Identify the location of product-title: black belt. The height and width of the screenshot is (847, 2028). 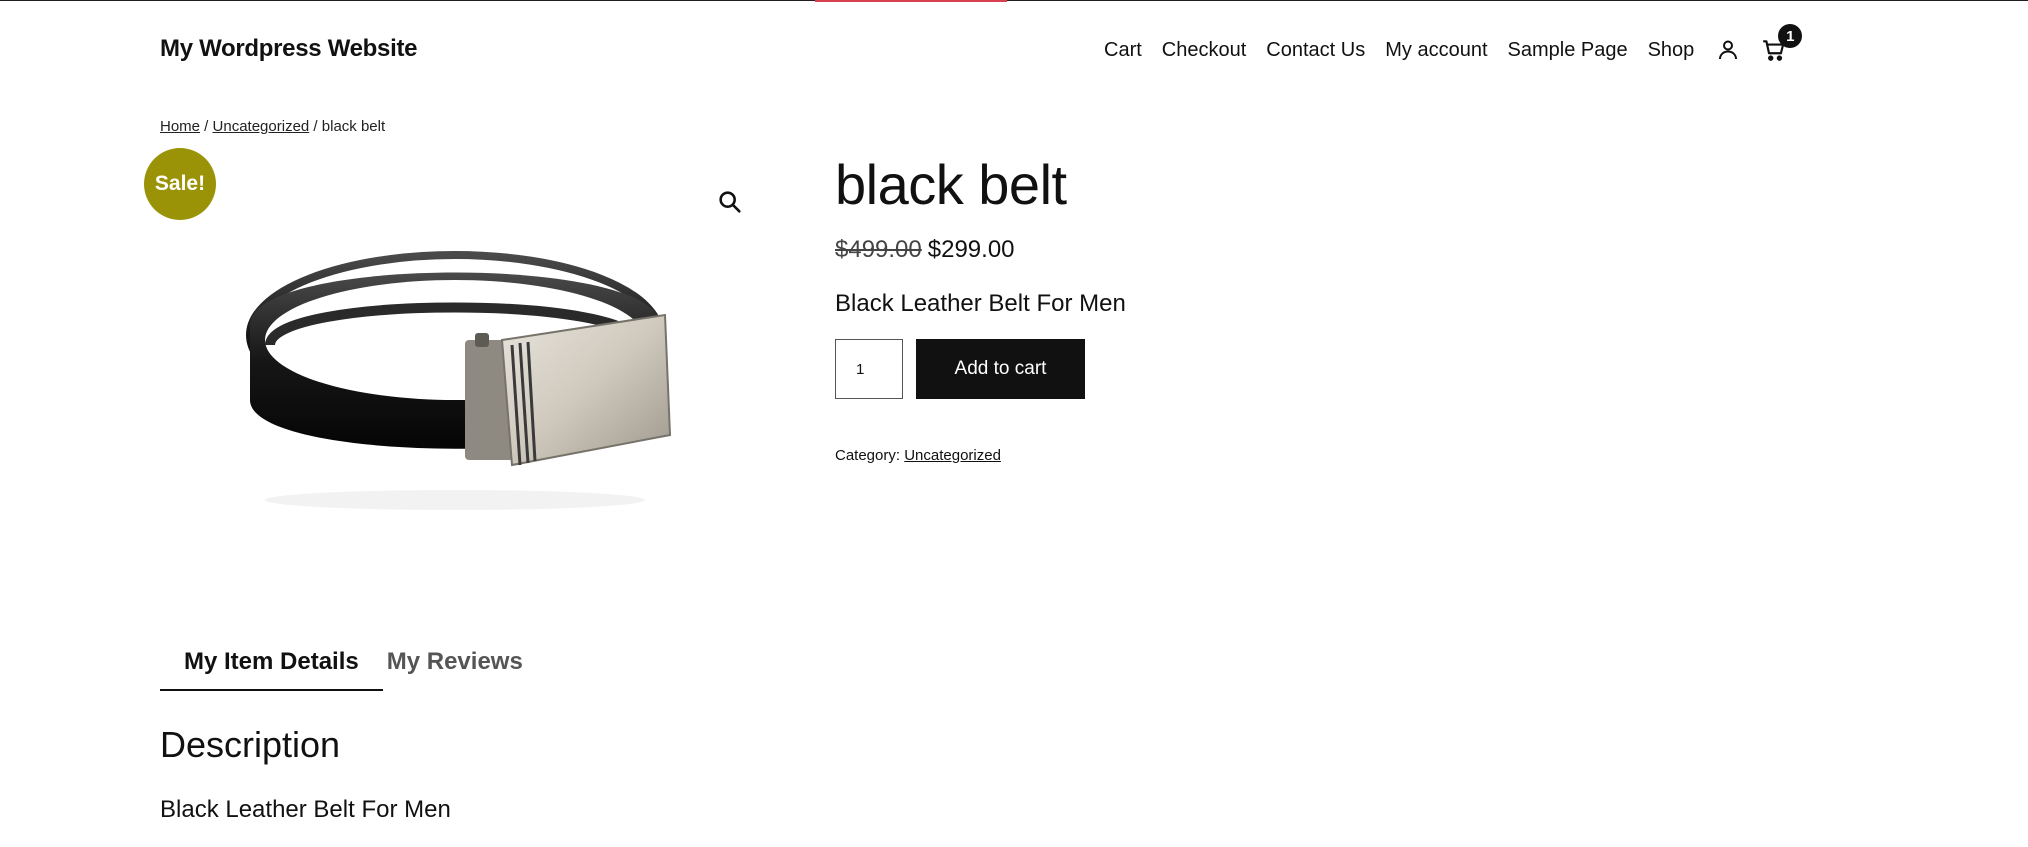
(951, 184).